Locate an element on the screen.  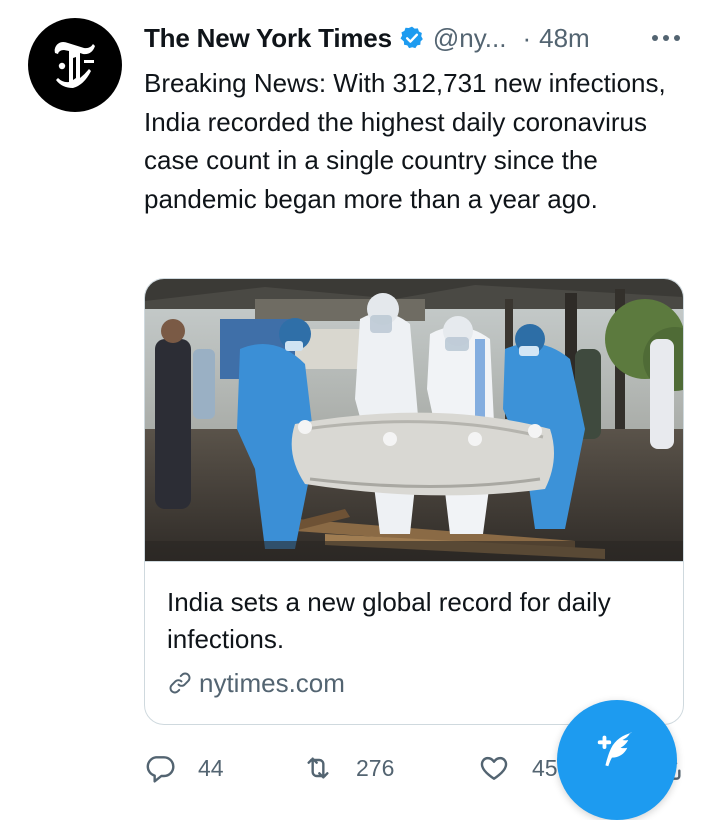
compose-tweet-button is located at coordinates (617, 760).